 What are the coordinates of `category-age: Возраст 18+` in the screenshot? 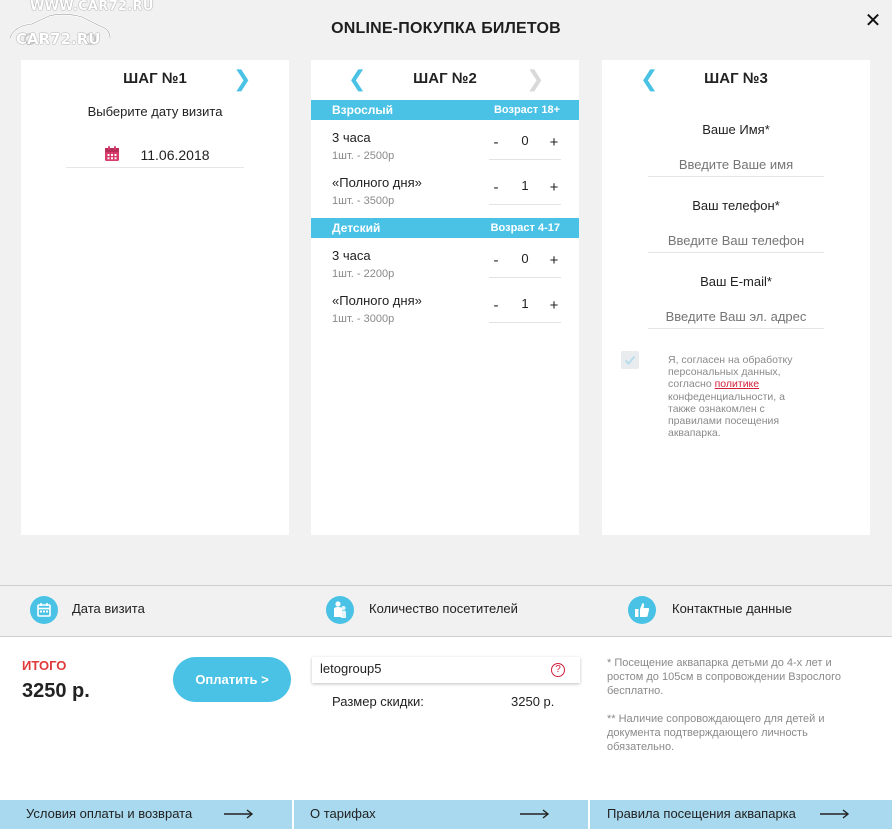 It's located at (526, 110).